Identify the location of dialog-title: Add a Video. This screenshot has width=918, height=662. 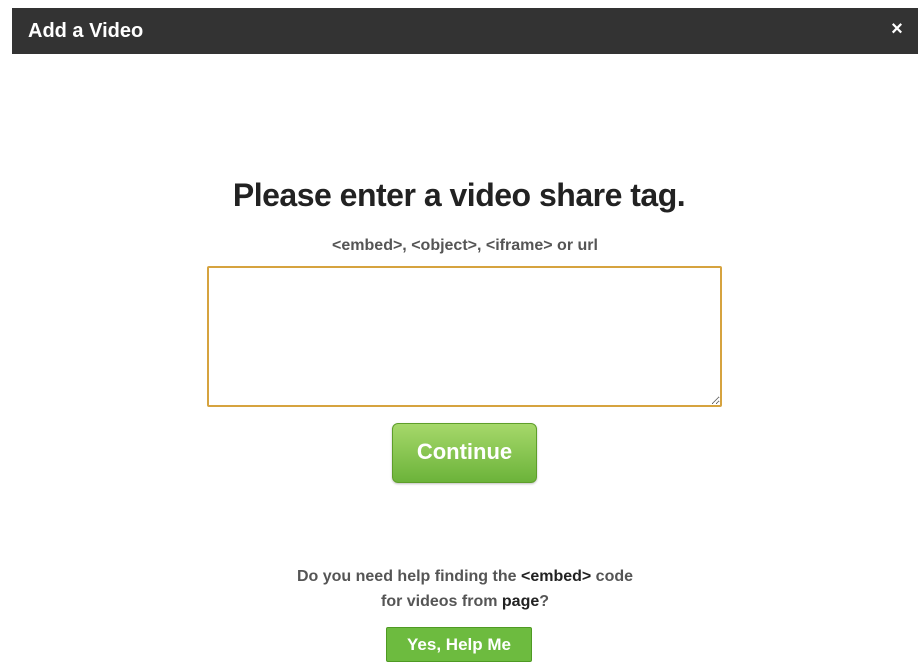
(86, 31).